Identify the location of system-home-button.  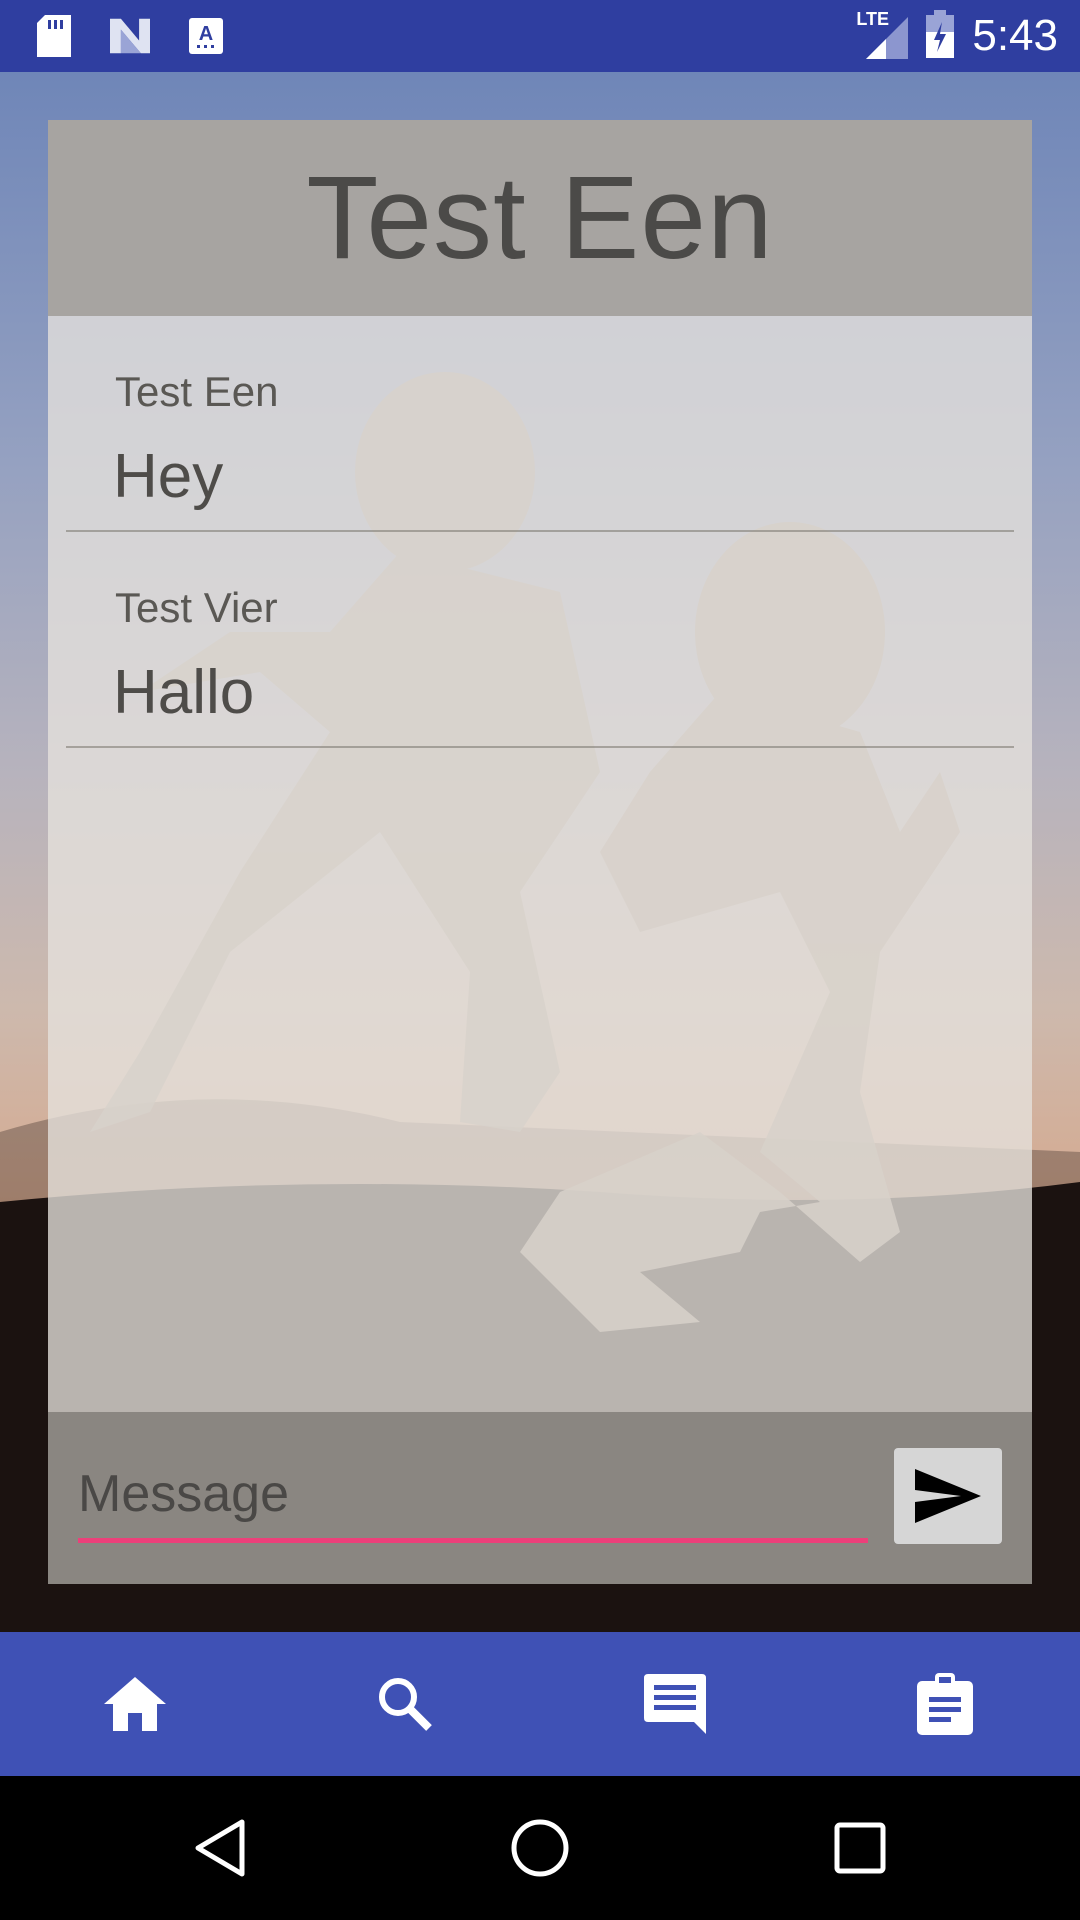
(540, 1848).